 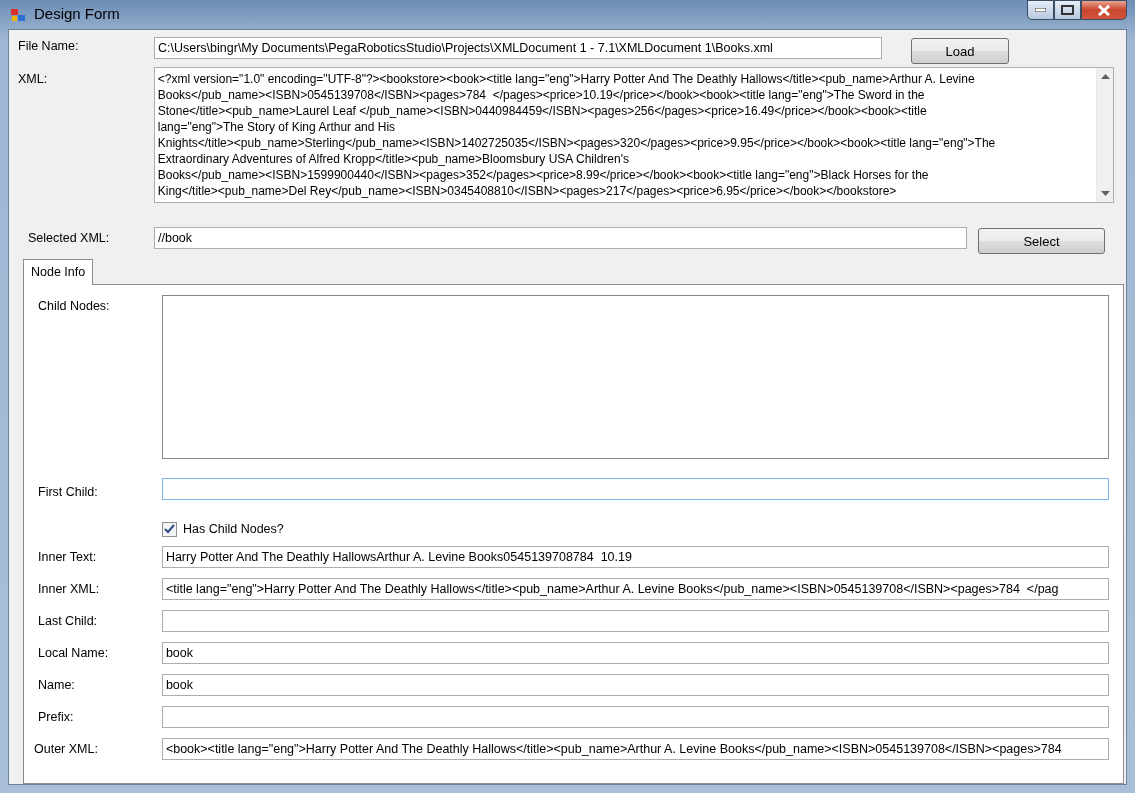 I want to click on xml-text: <?xml version="1.0" encoding="UTF-8"?><bookstore><book><title lang="eng">Harry Potter And The Deathly Hallows</title><pub_name>Arthur A. Levine Books</pub_name><ISBN>0545139708</ISBN><pages>784 </pages><price>10.19</price></book><book><title lang="eng">The Sword in the Stone</title><pub_name>Laurel Leaf </pub_name><ISBN>0440984459</ISBN><pages>256</pages><price>16.49</price></book><book><title lang="eng">The Story of King Arthur and His Knights</title><pub_name>Sterling</pub_name><ISBN>1402725035</ISBN><pages>320</pages><price>9.95</price></book><book><title lang="eng">The Extraordinary Adventures of Alfred Kropp</title><pub_name>Bloomsbury USA Children's Books</pub_name><ISBN>1599900440</ISBN><pages>352</pages><price>8.99</price></book><book><title lang="eng">Black Horses for the King</title><pub_name>Del Rey</pub_name><ISBN>0345408810</ISBN><pages>217</pages><price>6.95</price></book></bookstore>, so click(x=576, y=136).